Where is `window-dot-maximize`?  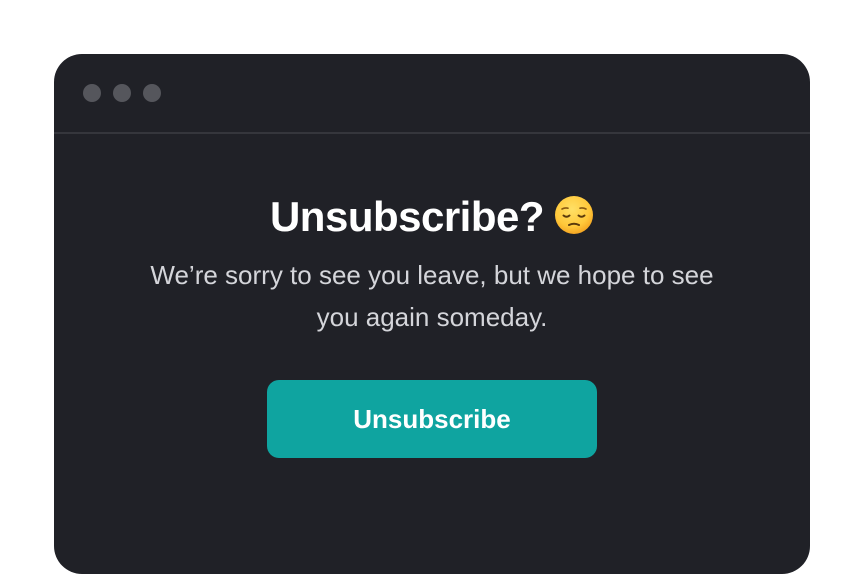
window-dot-maximize is located at coordinates (152, 93).